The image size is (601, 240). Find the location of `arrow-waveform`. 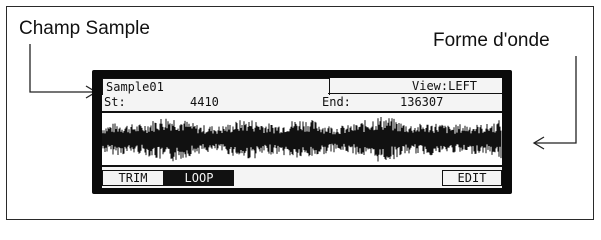

arrow-waveform is located at coordinates (555, 100).